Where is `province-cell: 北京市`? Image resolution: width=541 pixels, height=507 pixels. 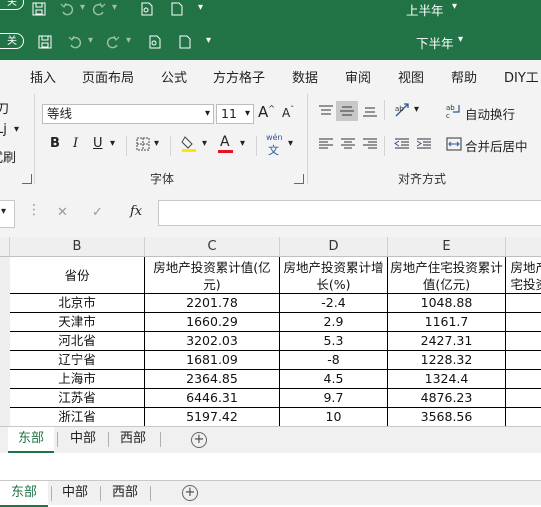 province-cell: 北京市 is located at coordinates (77, 303).